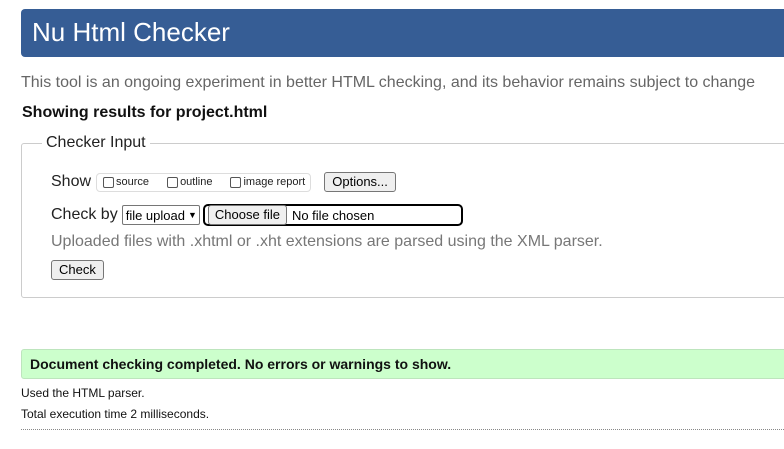 The height and width of the screenshot is (449, 784). I want to click on show-label: Show, so click(71, 181).